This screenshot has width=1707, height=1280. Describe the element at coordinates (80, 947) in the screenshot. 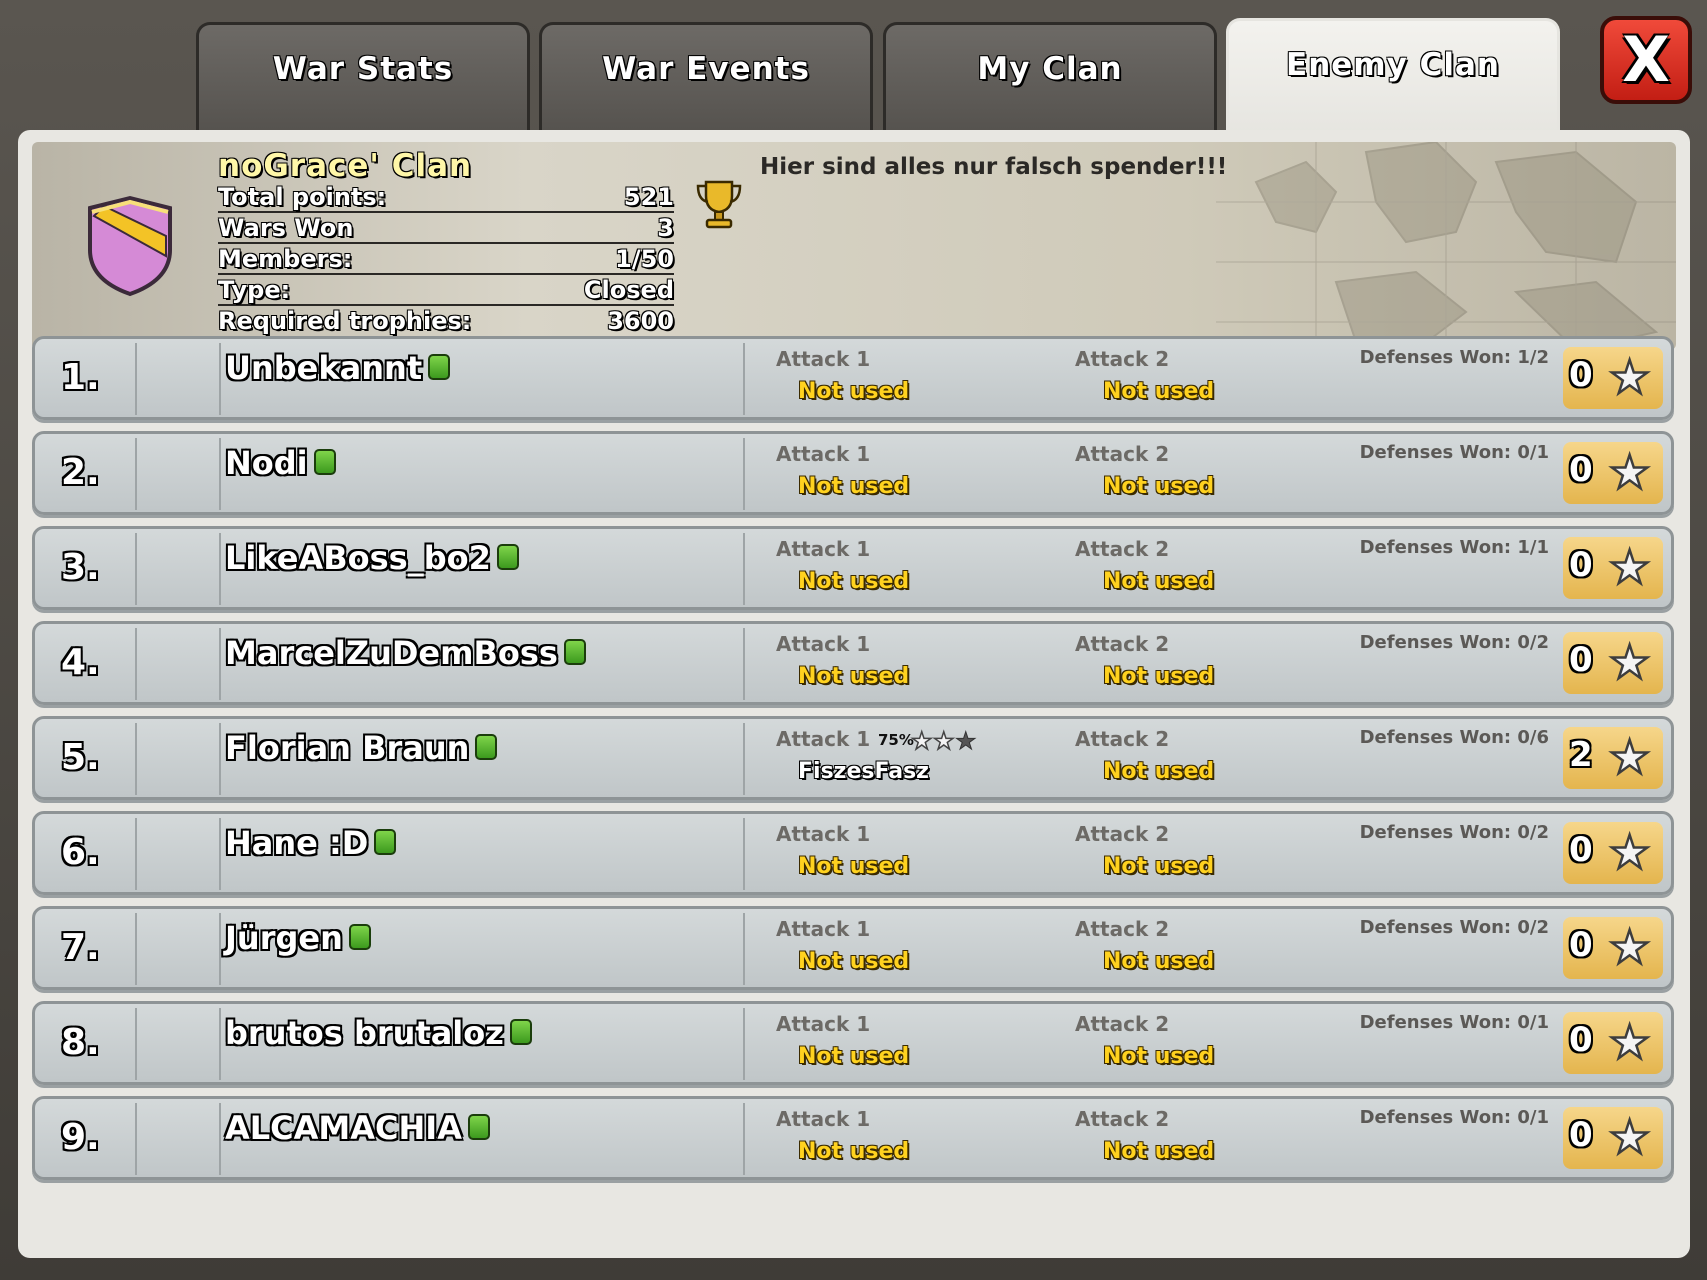

I see `member-rank: 7.` at that location.